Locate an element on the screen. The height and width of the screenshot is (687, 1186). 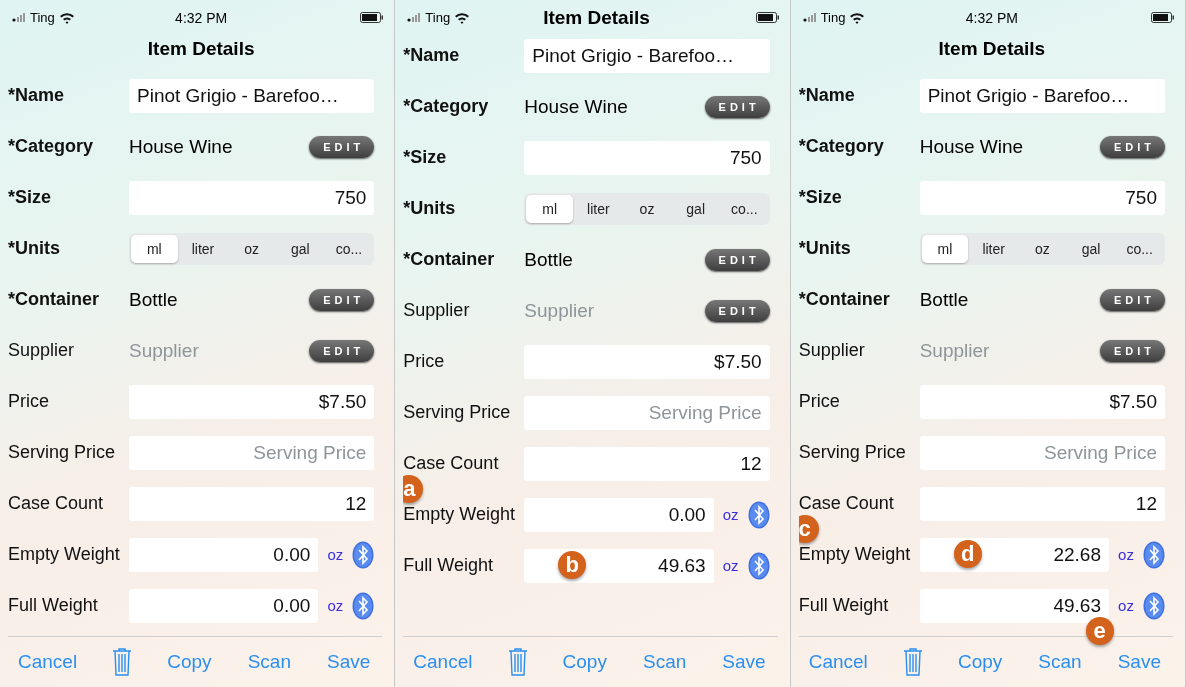
carrier-name: Ting is located at coordinates (833, 17).